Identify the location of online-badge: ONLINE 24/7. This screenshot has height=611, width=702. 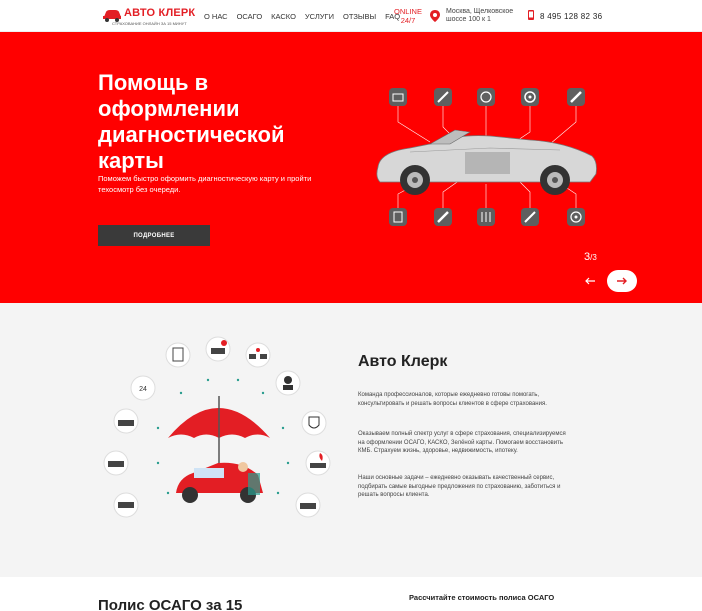
(408, 16).